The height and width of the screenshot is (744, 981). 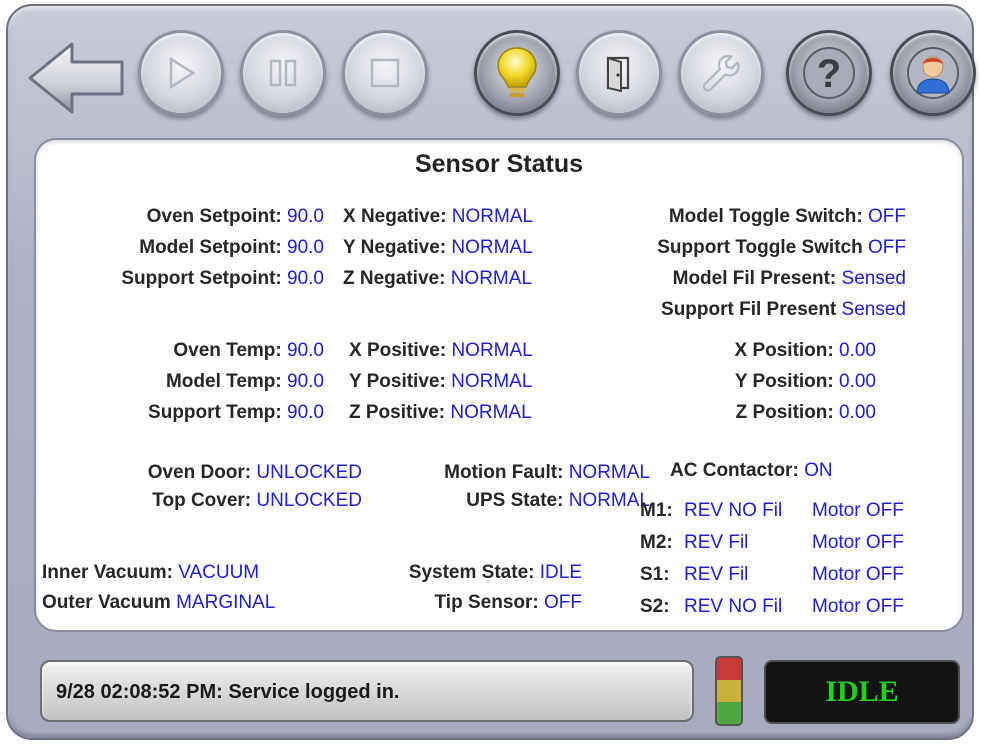 What do you see at coordinates (244, 381) in the screenshot?
I see `model-temp-row: Model Temp: 90.0` at bounding box center [244, 381].